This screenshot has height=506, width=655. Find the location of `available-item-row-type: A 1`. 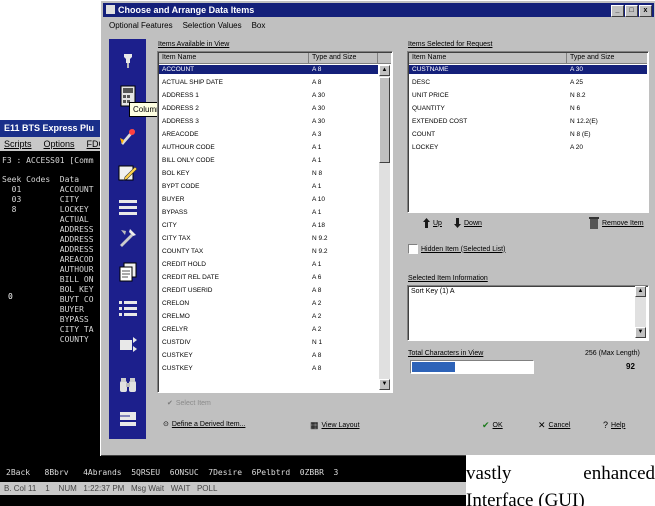

available-item-row-type: A 1 is located at coordinates (317, 212).